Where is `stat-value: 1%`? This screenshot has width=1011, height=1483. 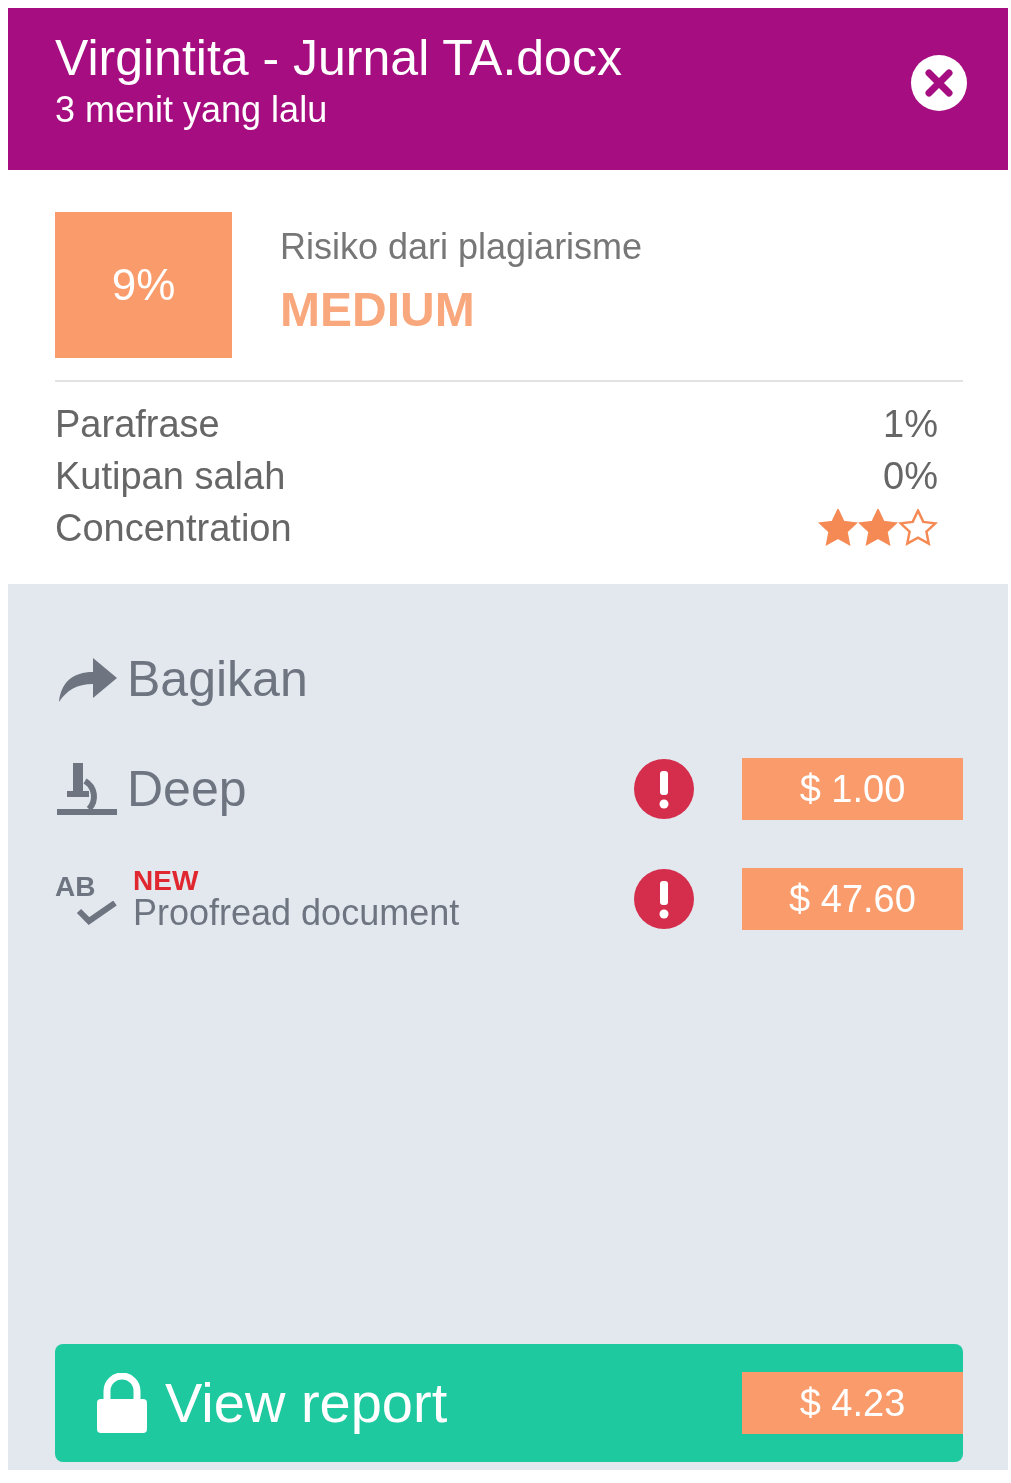 stat-value: 1% is located at coordinates (910, 424).